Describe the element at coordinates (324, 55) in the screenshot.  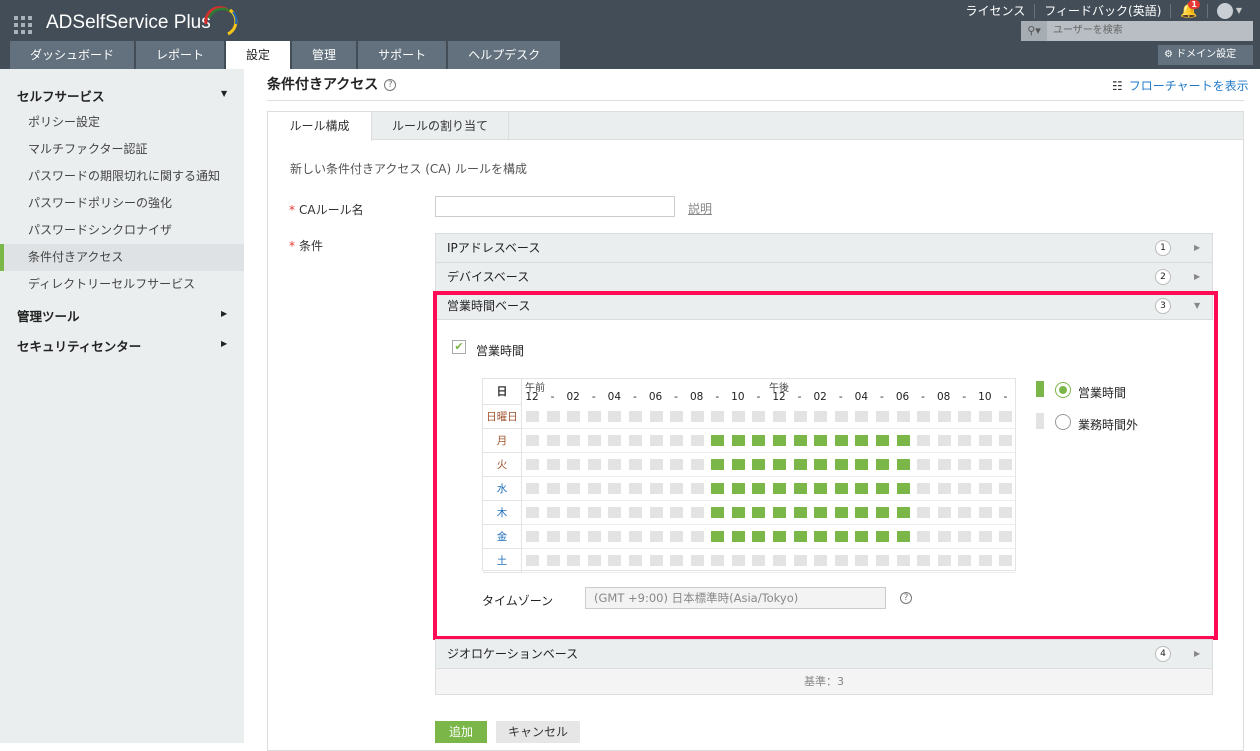
I see `nav-tab: 管理` at that location.